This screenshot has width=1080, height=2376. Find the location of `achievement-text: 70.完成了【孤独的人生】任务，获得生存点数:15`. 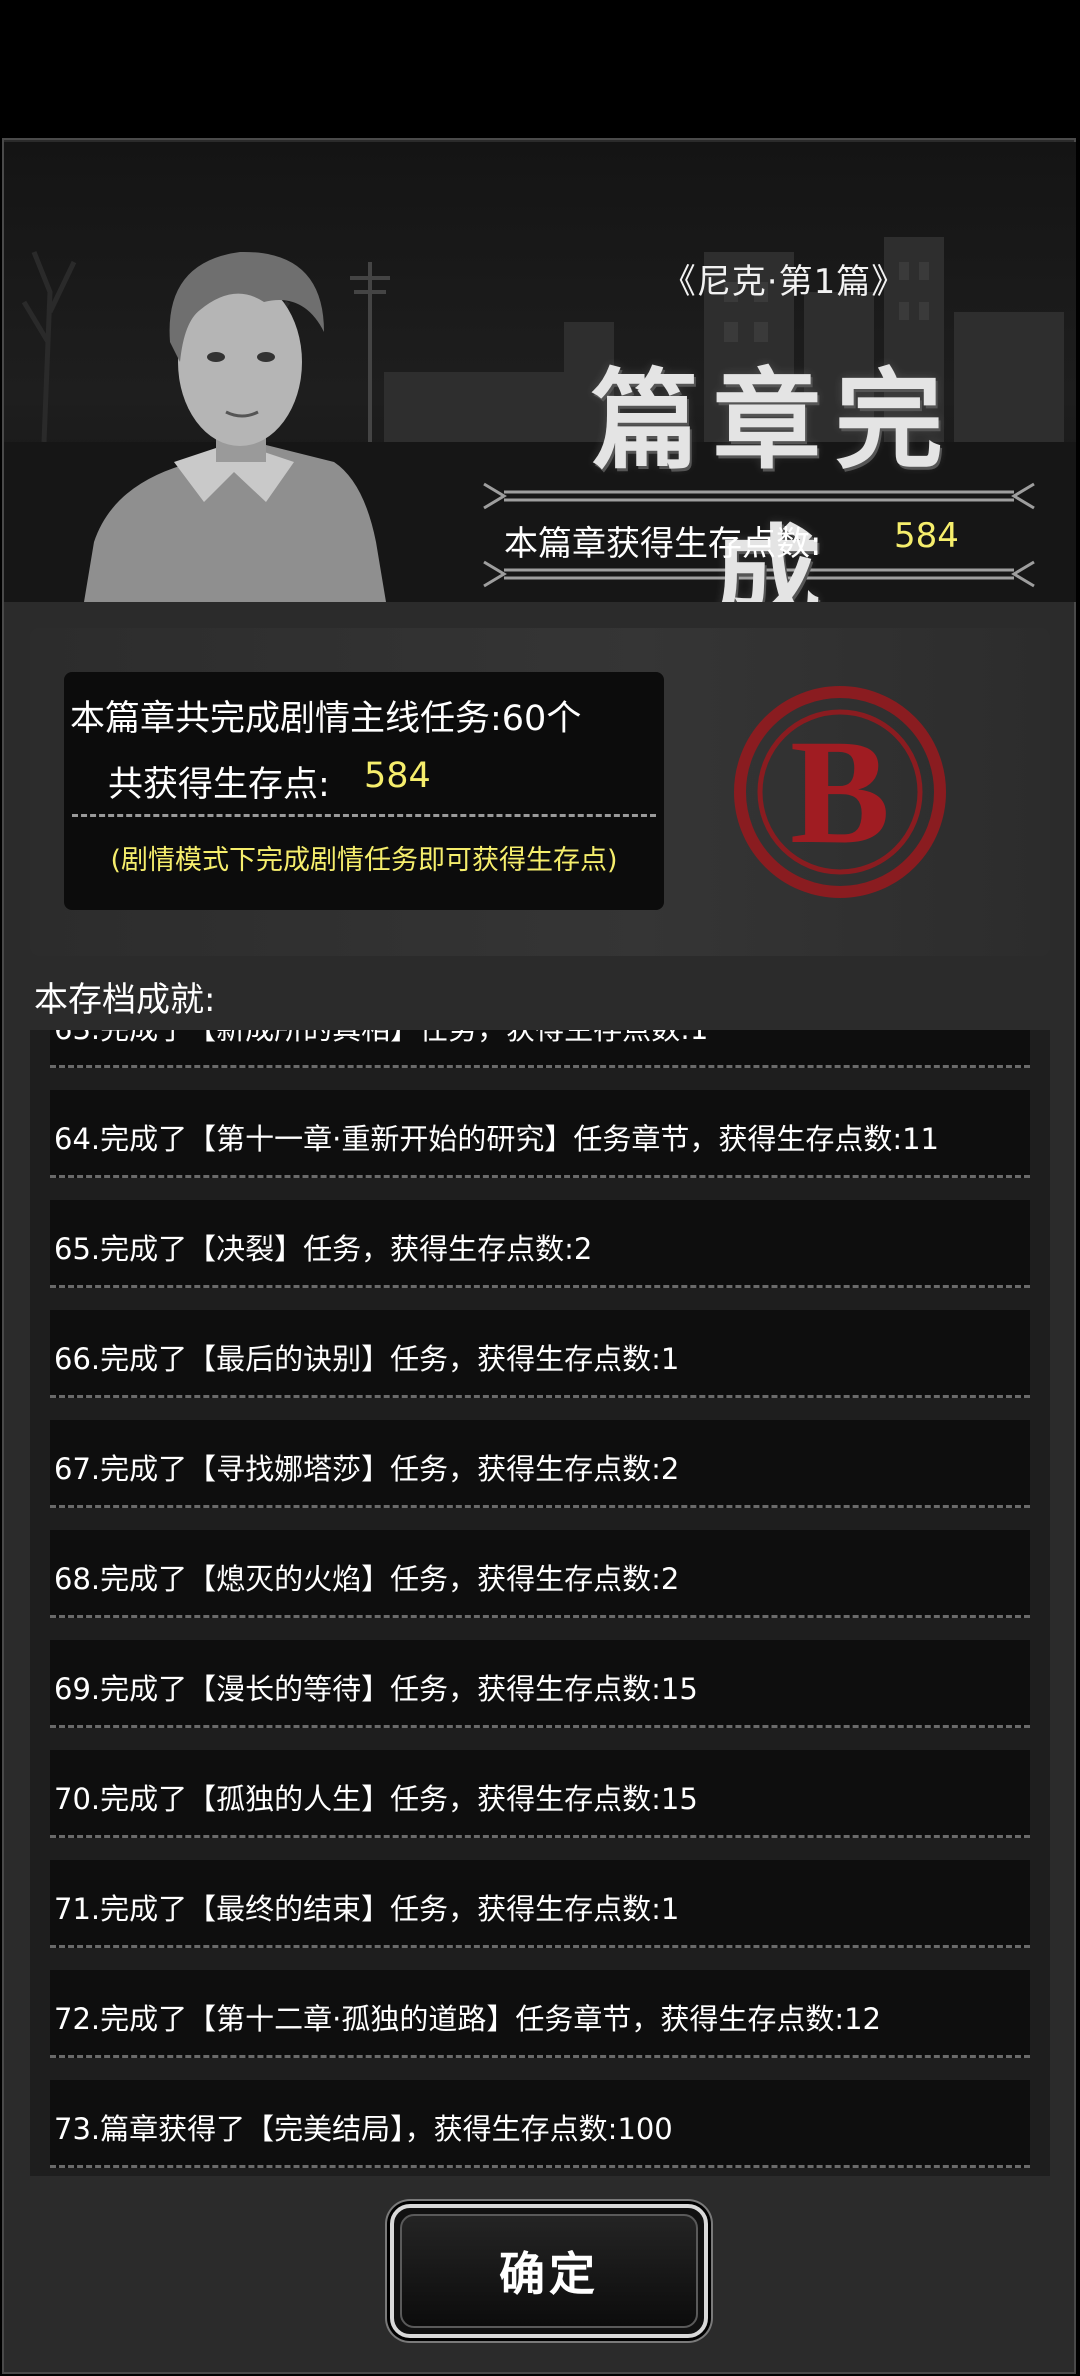

achievement-text: 70.完成了【孤独的人生】任务，获得生存点数:15 is located at coordinates (376, 1799).